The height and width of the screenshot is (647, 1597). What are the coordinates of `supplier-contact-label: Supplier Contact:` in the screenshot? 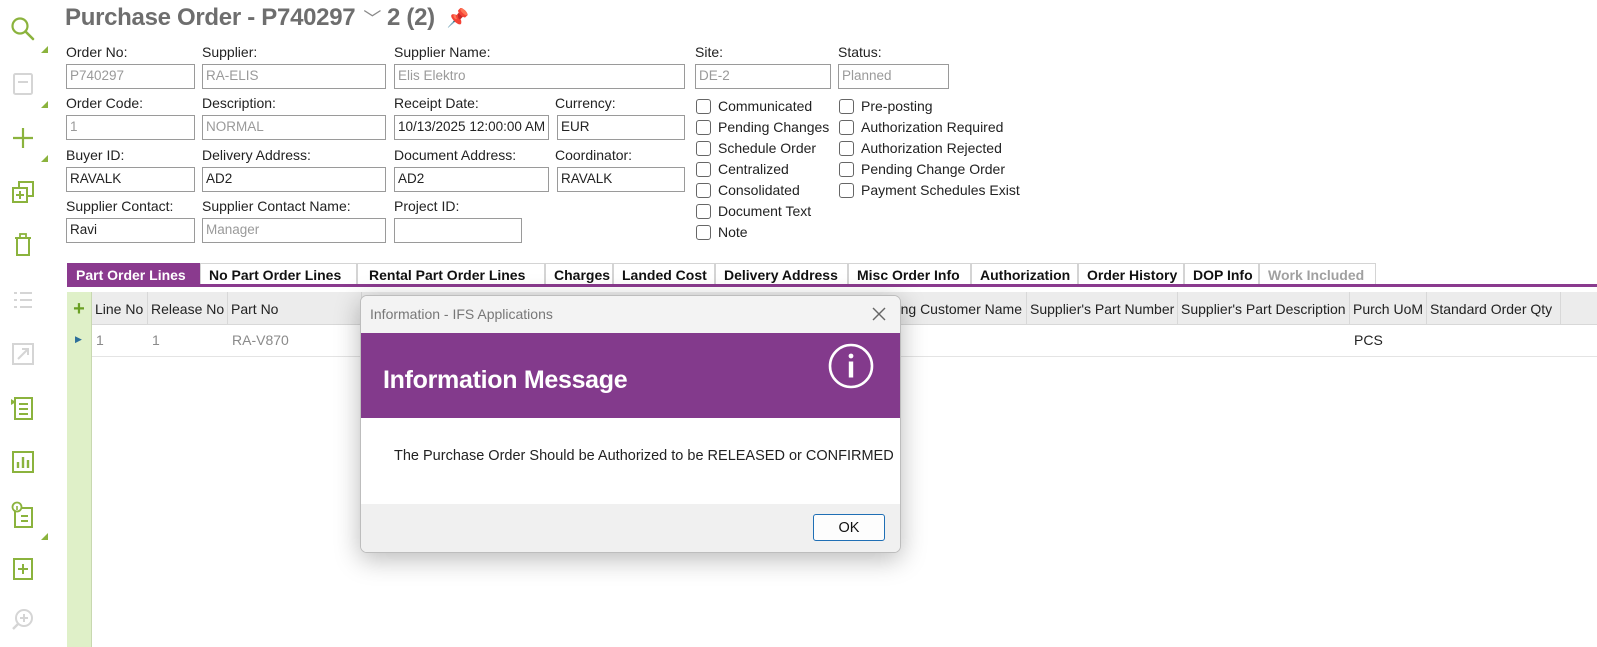 It's located at (120, 206).